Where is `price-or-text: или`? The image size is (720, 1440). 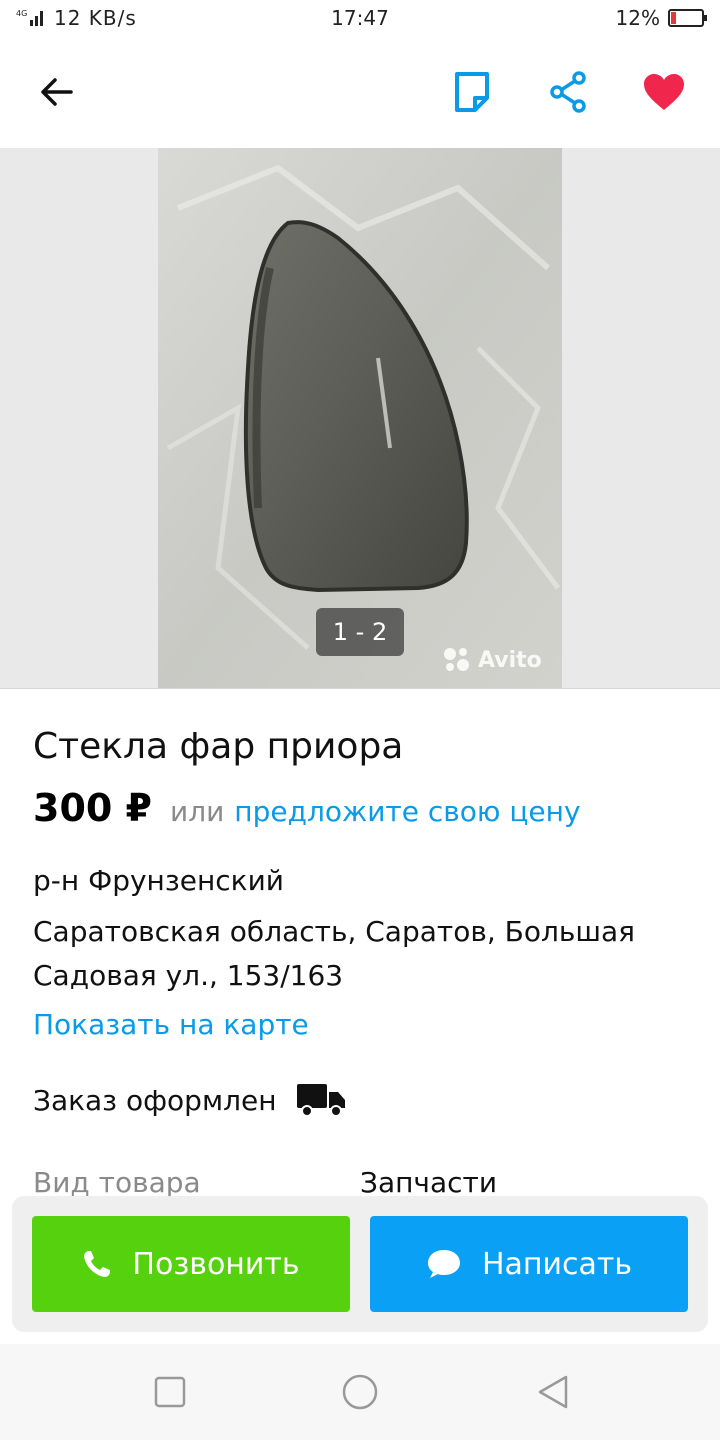
price-or-text: или is located at coordinates (197, 811).